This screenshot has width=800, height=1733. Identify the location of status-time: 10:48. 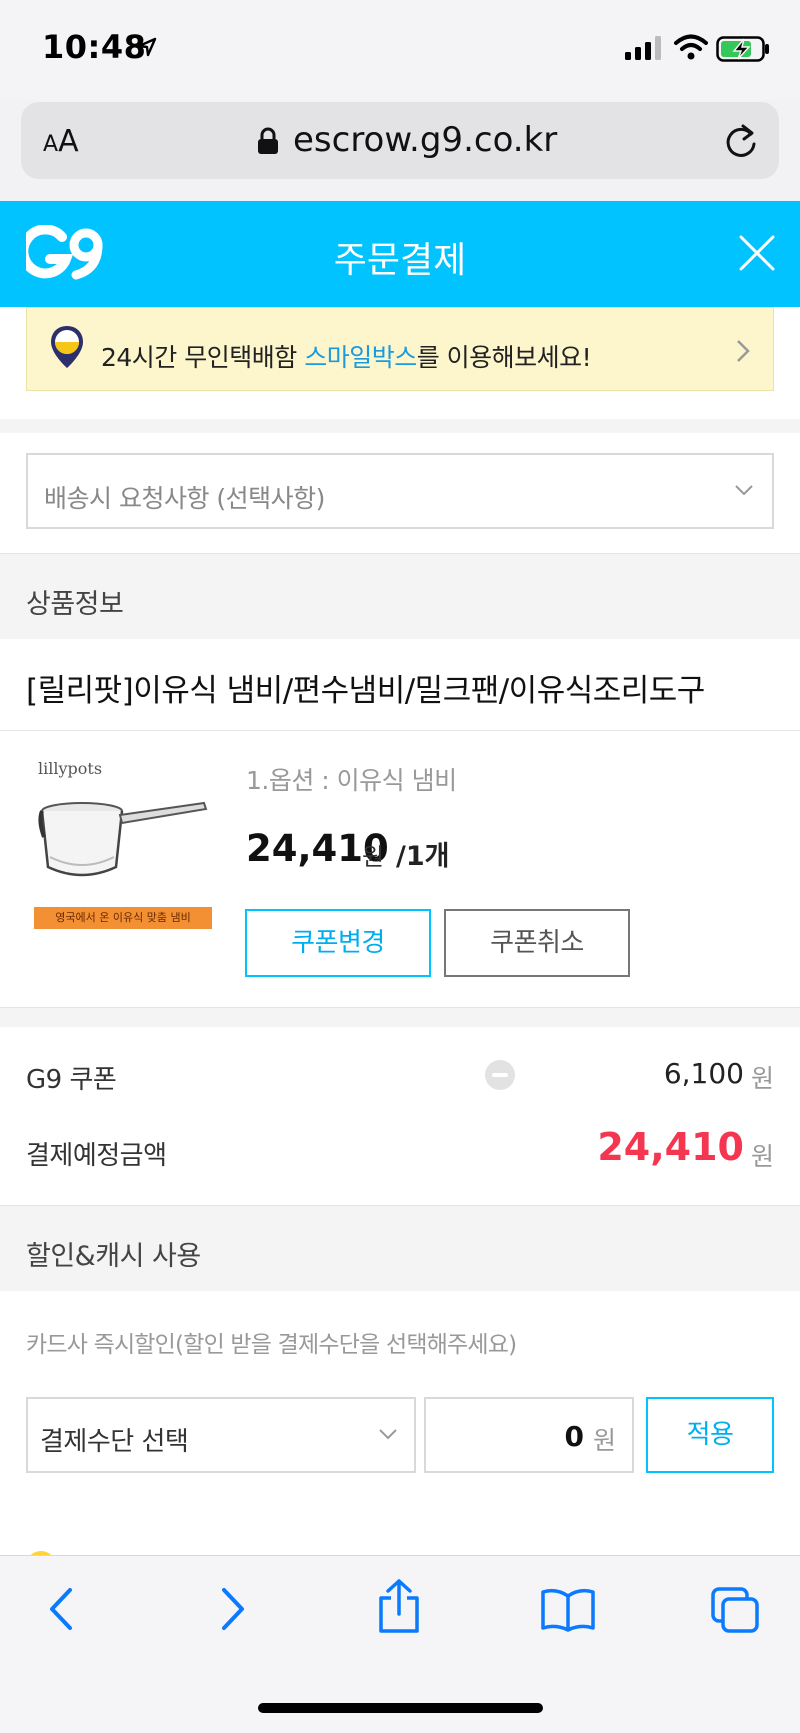
(94, 47).